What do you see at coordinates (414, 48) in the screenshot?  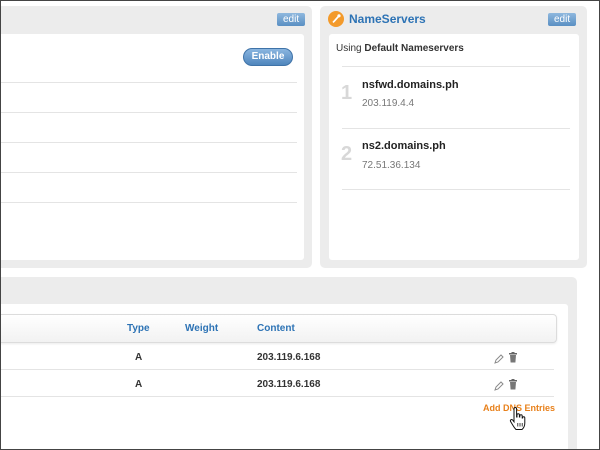 I see `using-value: Default Nameservers` at bounding box center [414, 48].